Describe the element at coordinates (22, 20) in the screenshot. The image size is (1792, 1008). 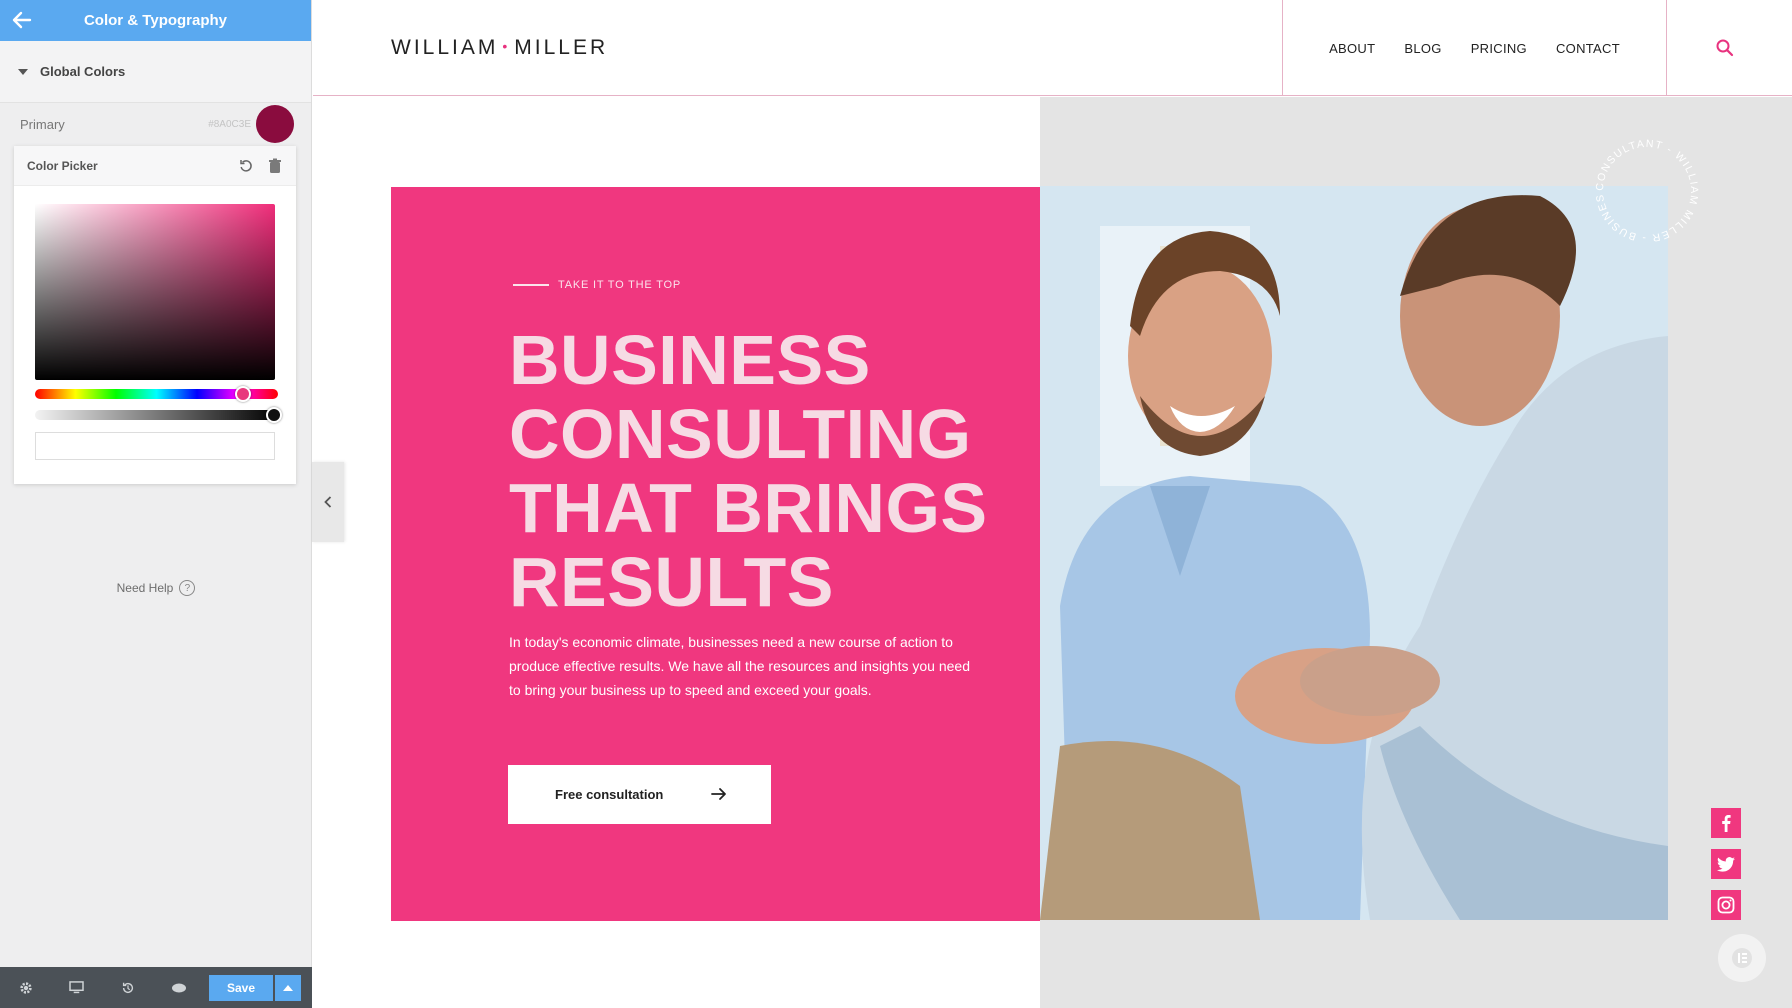
I see `back-arrow-icon` at that location.